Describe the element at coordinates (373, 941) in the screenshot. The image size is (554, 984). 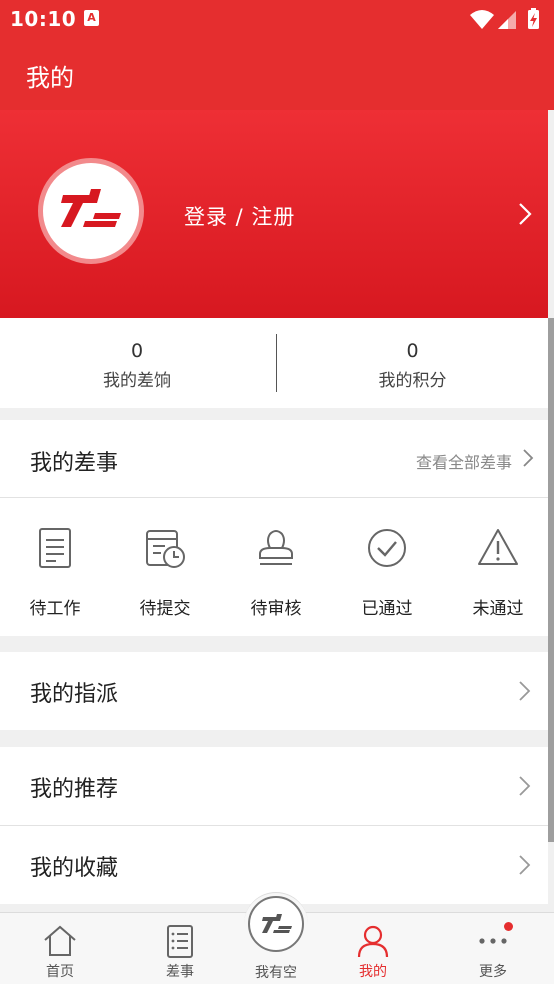
I see `user-icon` at that location.